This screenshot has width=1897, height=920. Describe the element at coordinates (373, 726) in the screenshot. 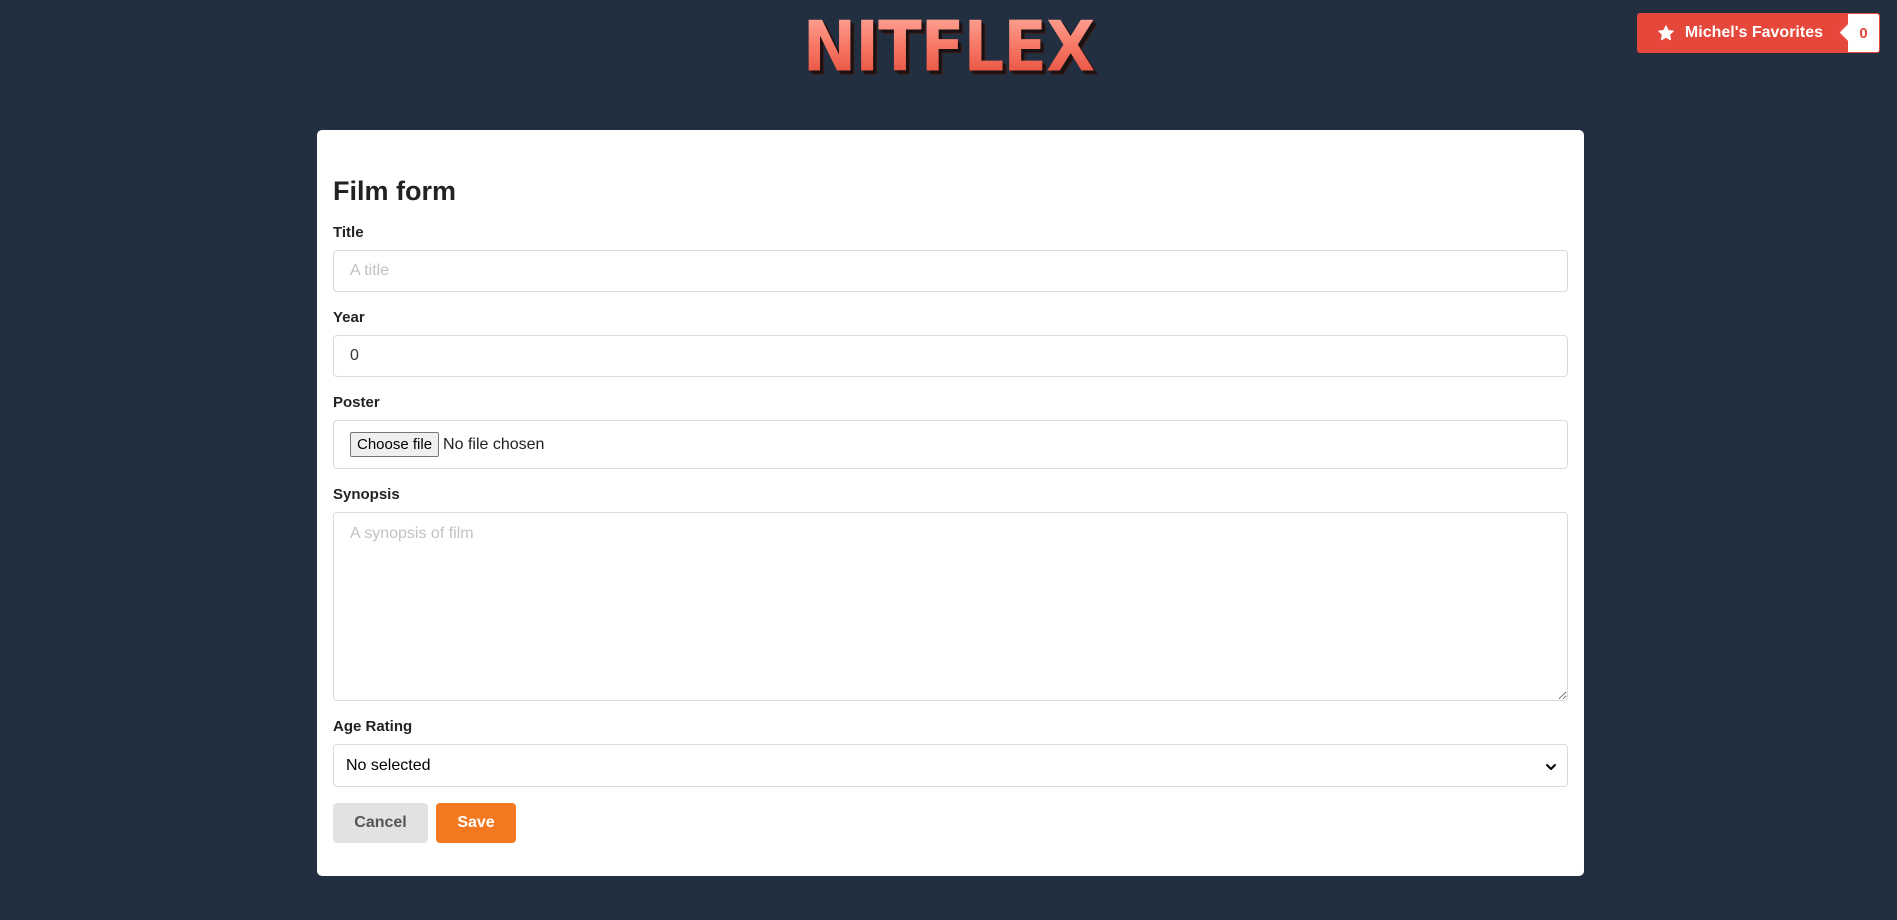

I see `age-rating-label: Age Rating` at that location.